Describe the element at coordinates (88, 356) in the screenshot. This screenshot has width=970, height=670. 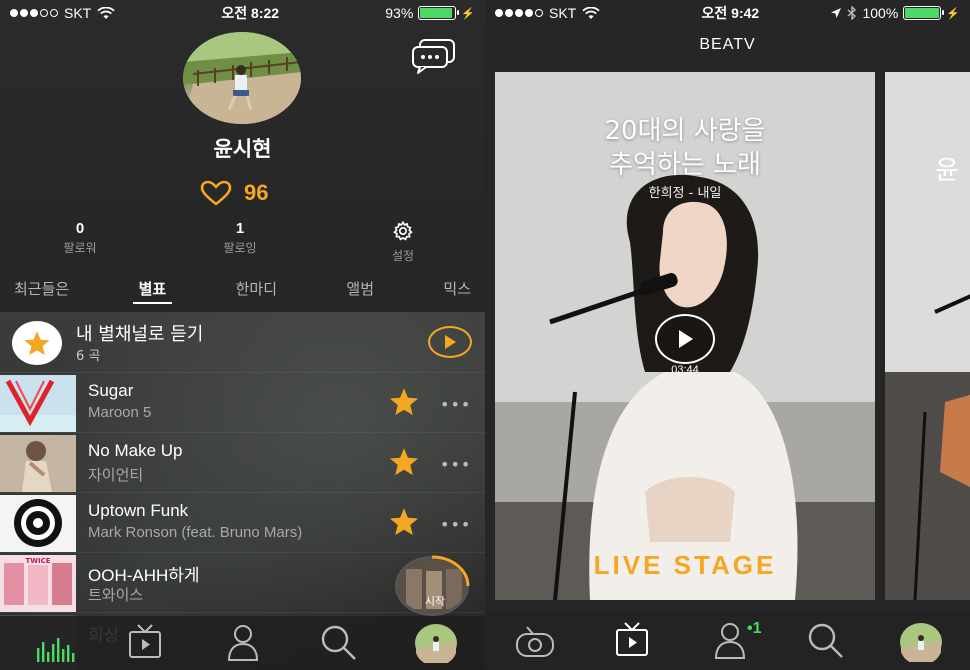
I see `star-channel-count: 6 곡` at that location.